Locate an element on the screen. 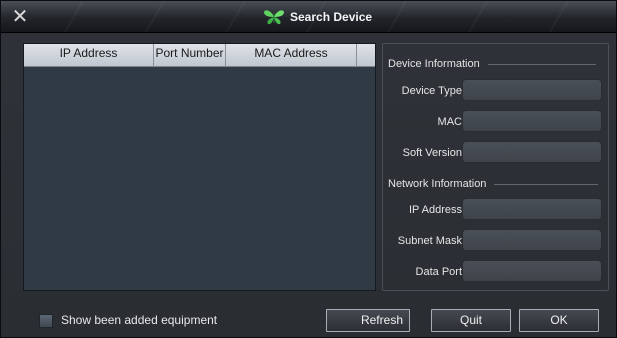 The image size is (617, 338). ip-address-field is located at coordinates (532, 209).